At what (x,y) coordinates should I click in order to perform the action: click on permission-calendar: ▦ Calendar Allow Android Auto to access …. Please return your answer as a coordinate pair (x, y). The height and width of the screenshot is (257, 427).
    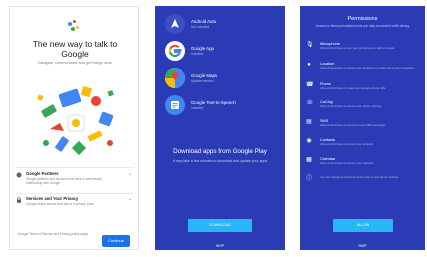
    Looking at the image, I should click on (364, 165).